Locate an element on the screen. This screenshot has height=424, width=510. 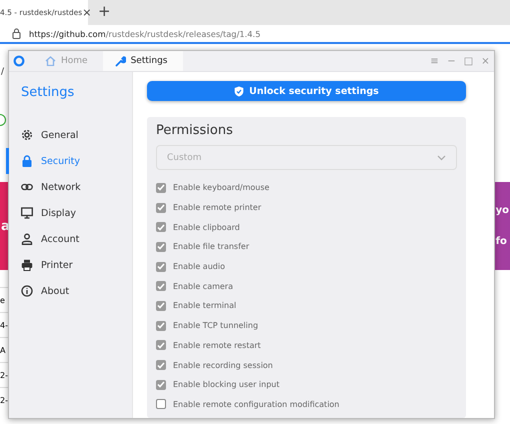
sidebar-item: General is located at coordinates (69, 135).